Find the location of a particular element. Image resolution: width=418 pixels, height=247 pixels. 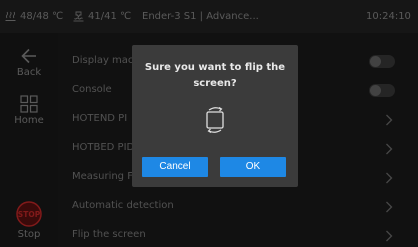

ok-button: OK is located at coordinates (253, 167).